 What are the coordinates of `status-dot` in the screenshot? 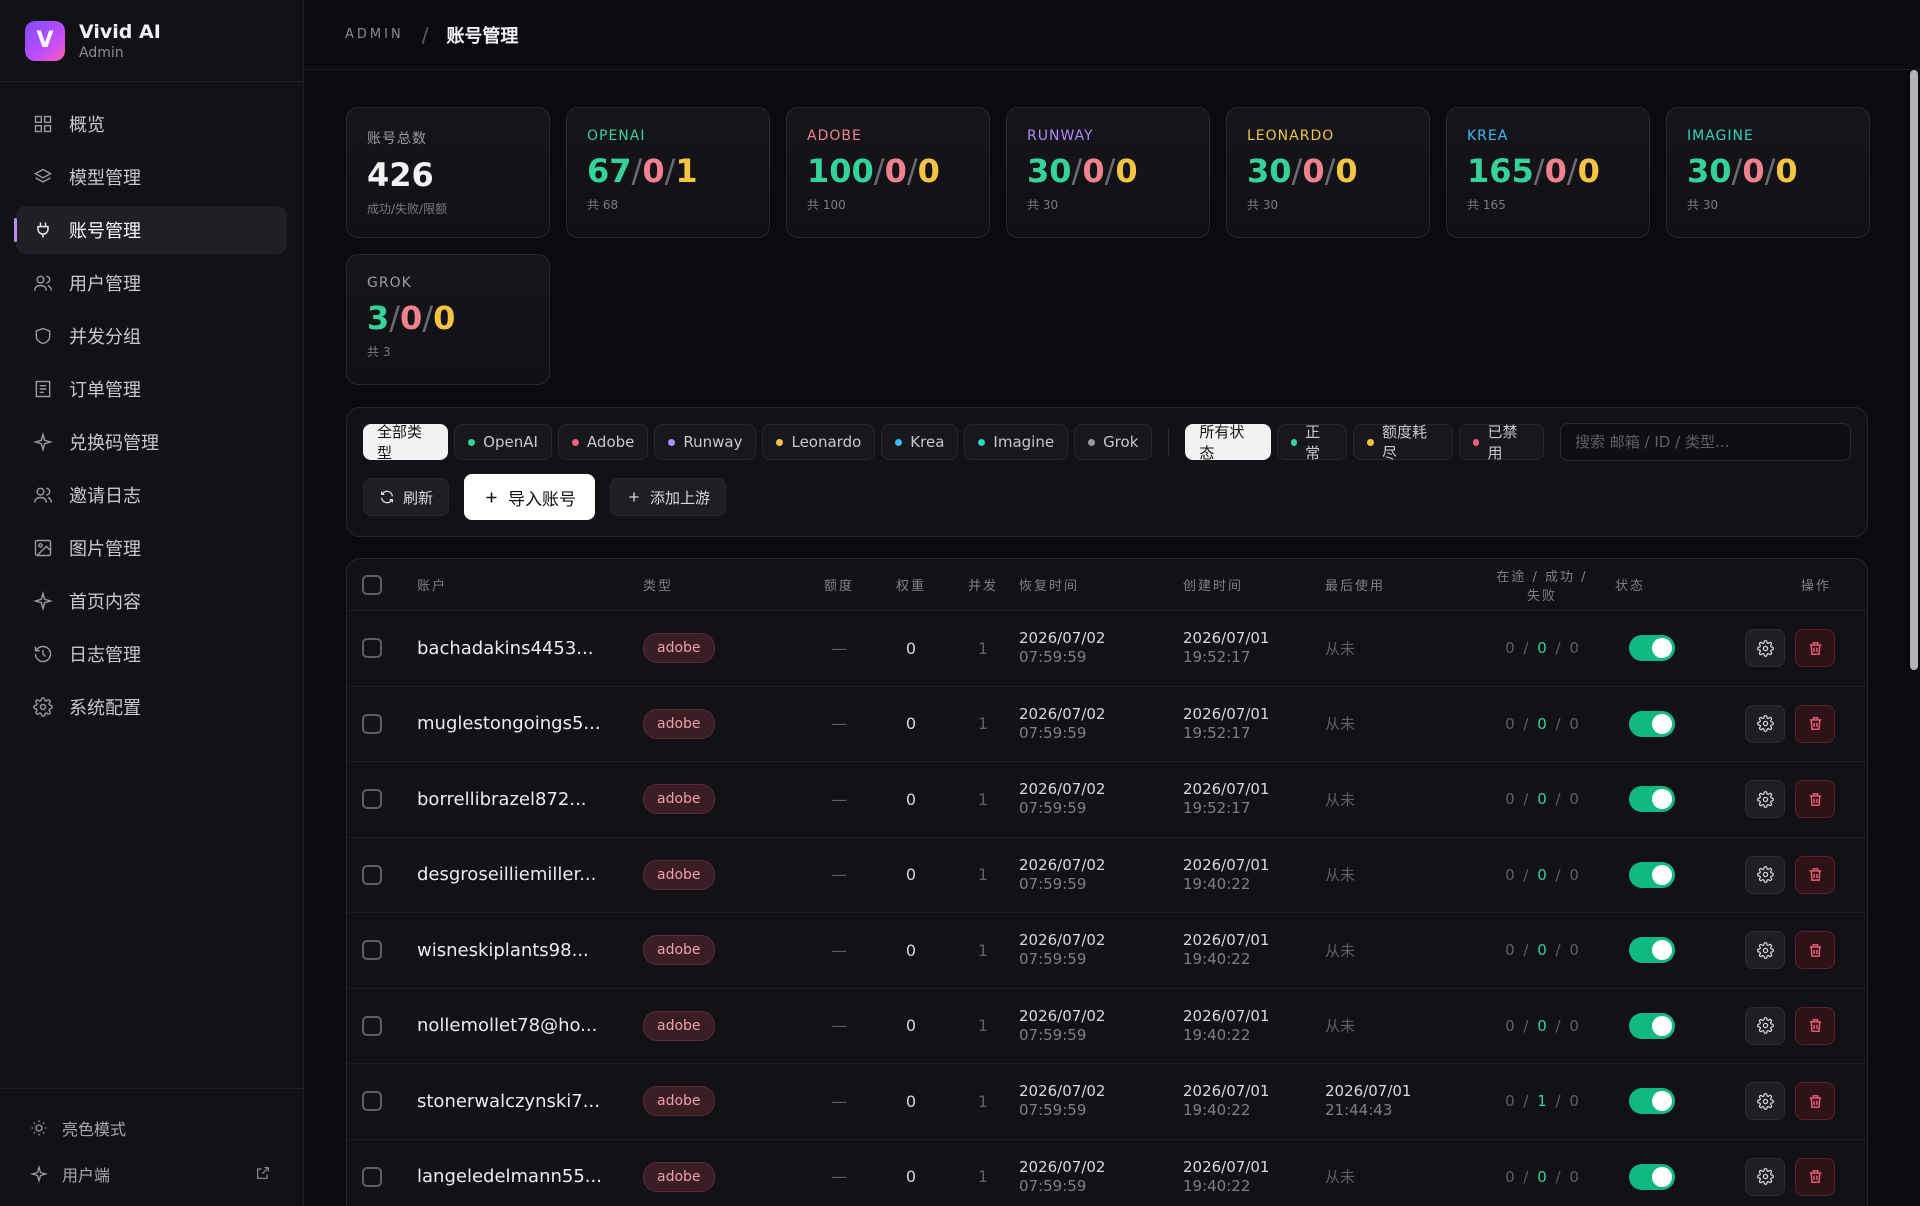 It's located at (1294, 442).